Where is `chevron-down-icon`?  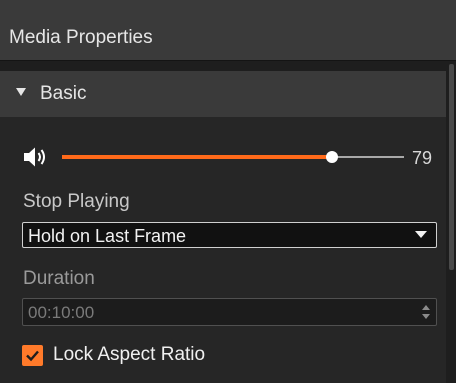
chevron-down-icon is located at coordinates (421, 234).